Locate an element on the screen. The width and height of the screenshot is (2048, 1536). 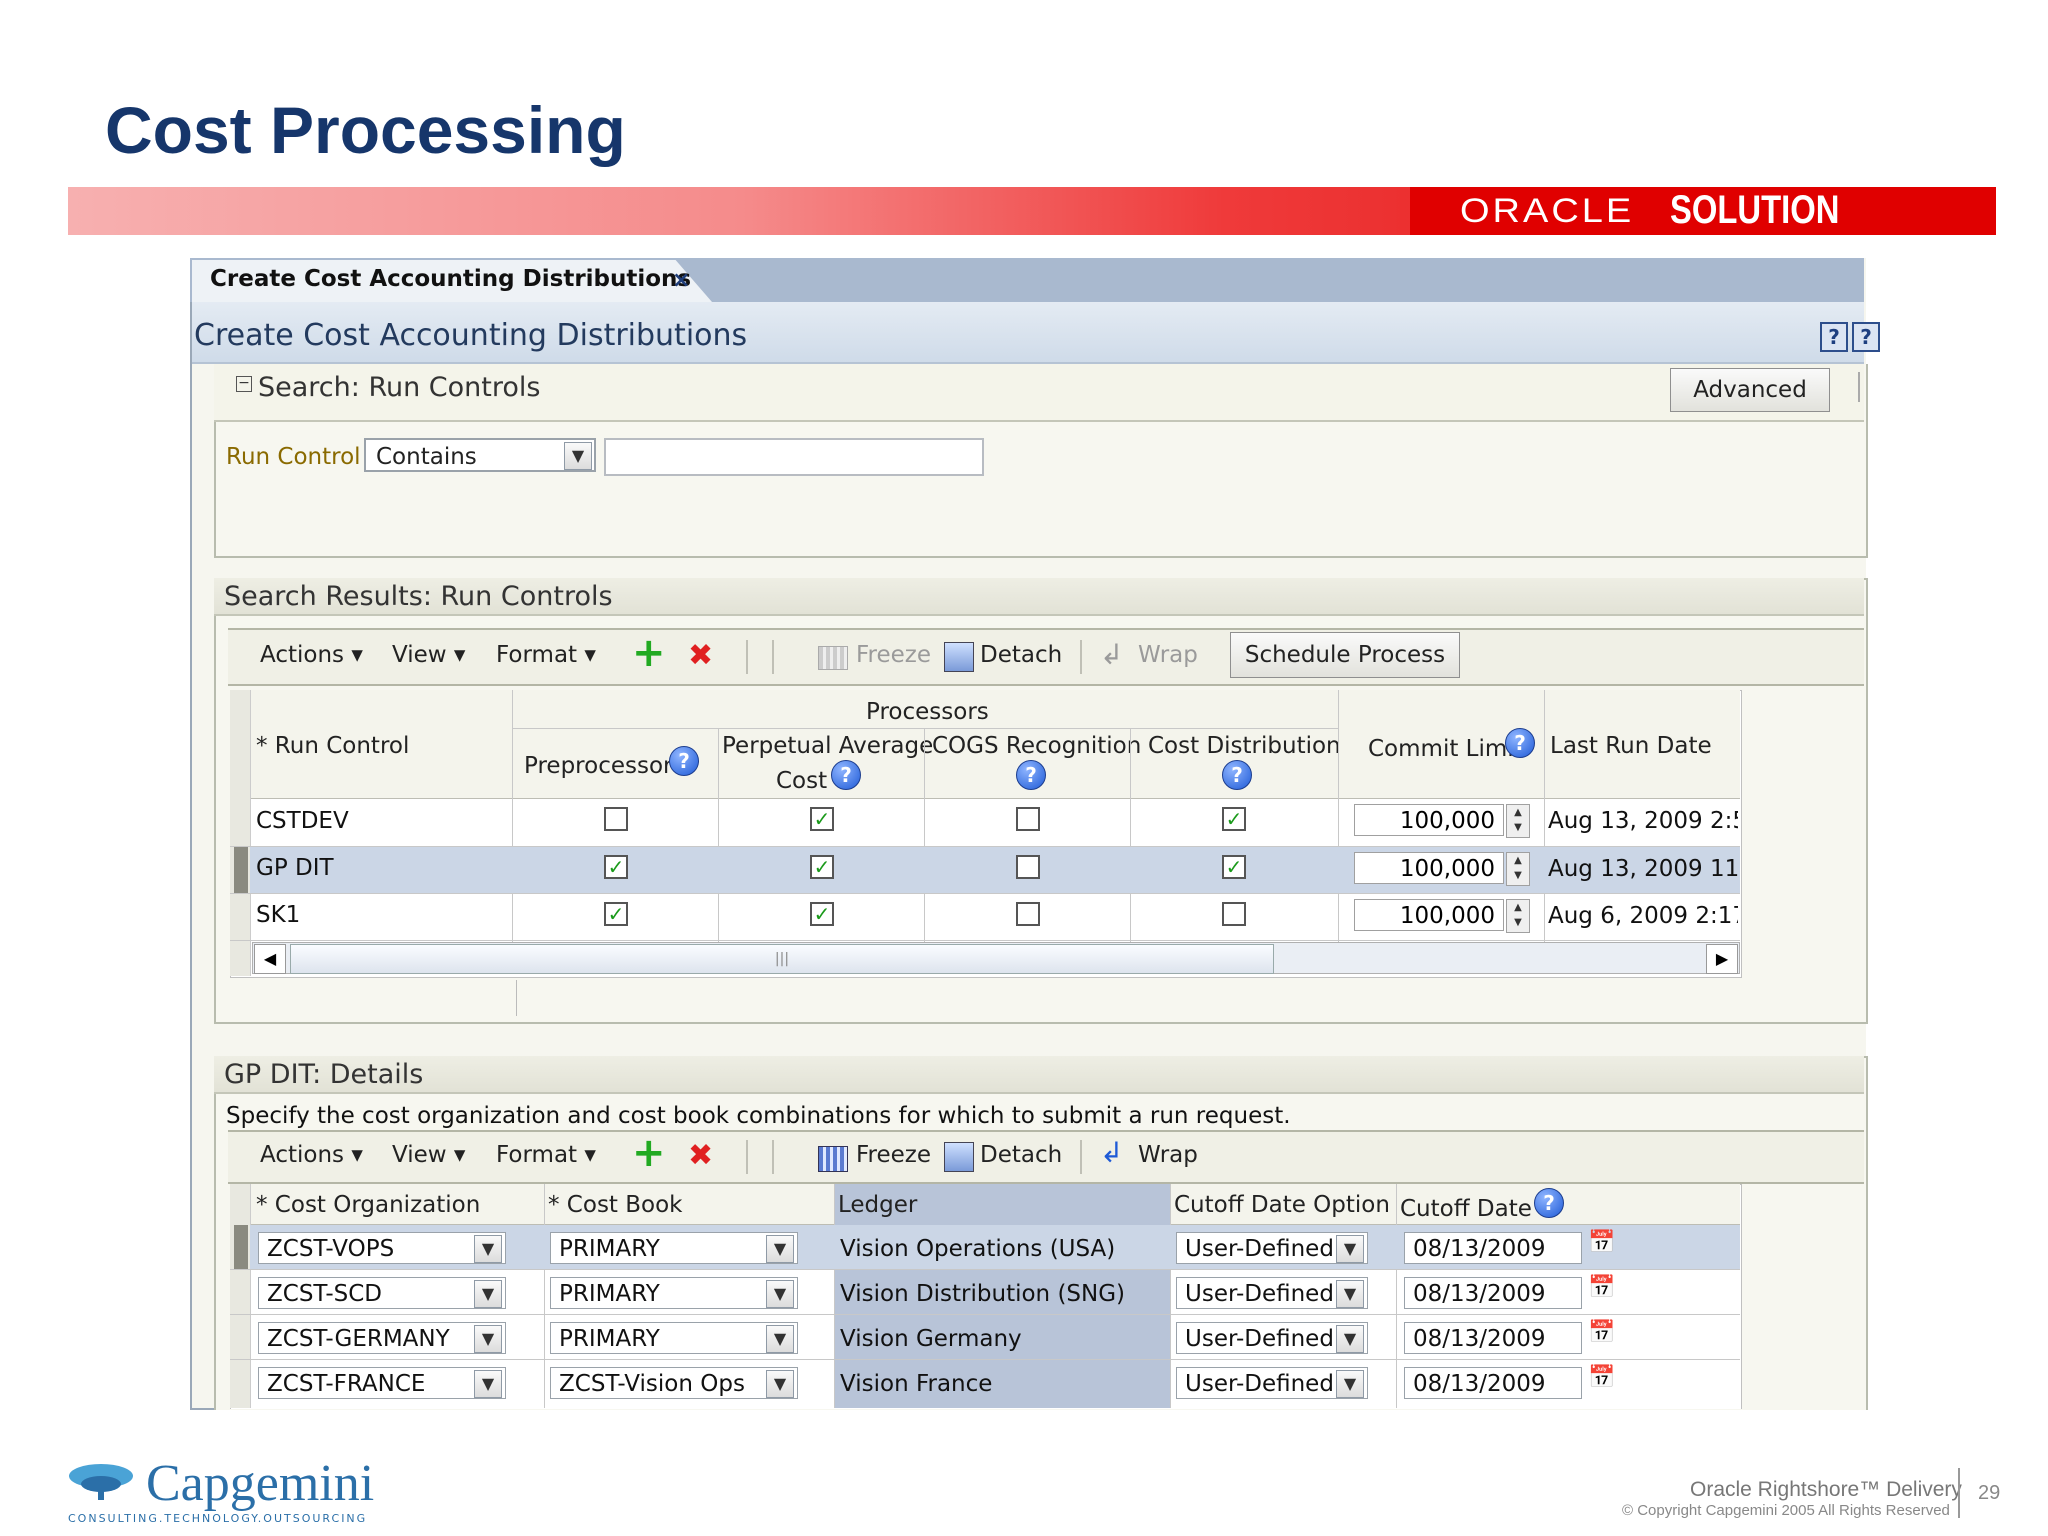
scrollbar-thumb: ||| is located at coordinates (782, 959).